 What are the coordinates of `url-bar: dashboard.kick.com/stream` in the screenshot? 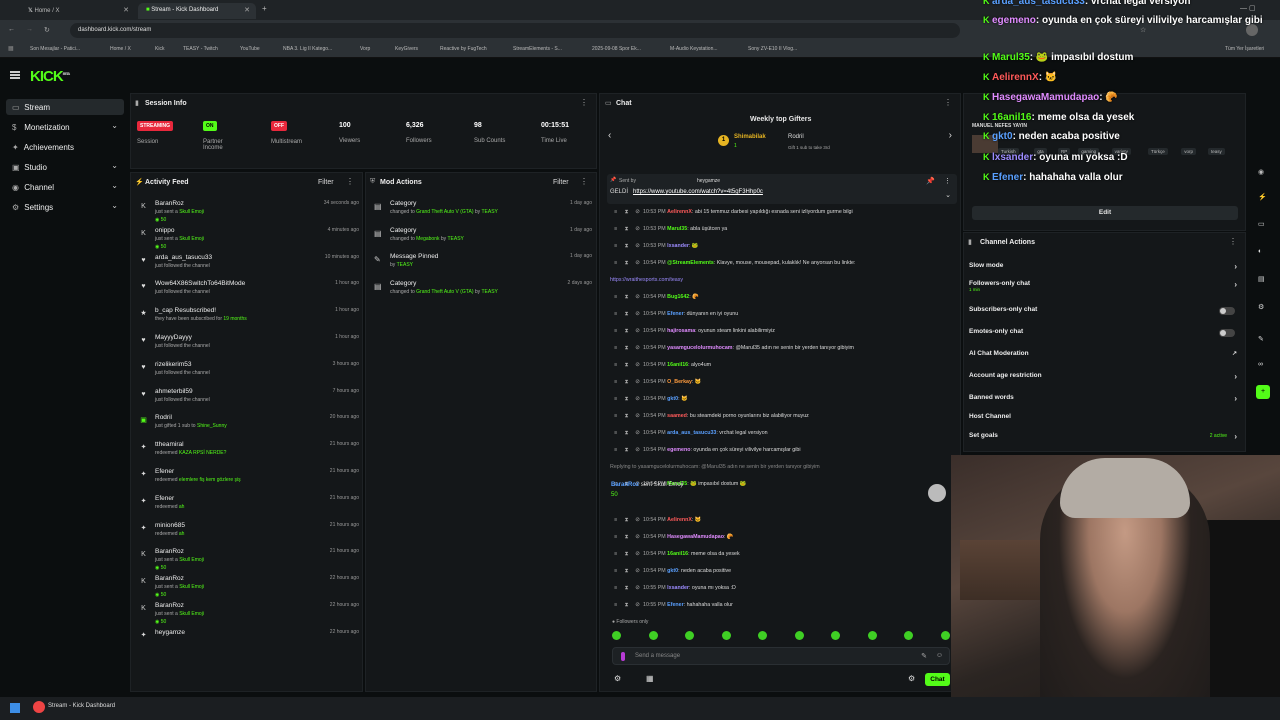 It's located at (515, 30).